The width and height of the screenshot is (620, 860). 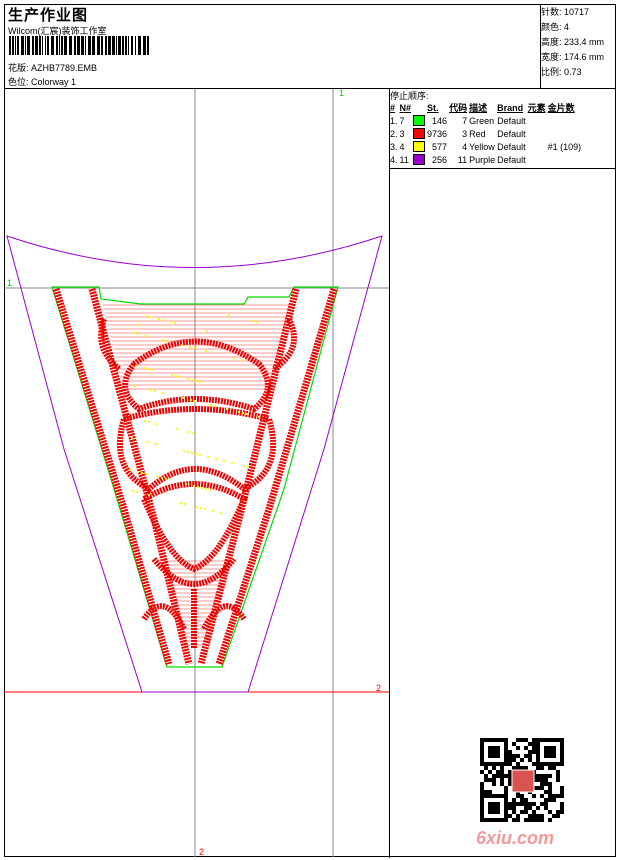 What do you see at coordinates (502, 168) in the screenshot?
I see `table-divider` at bounding box center [502, 168].